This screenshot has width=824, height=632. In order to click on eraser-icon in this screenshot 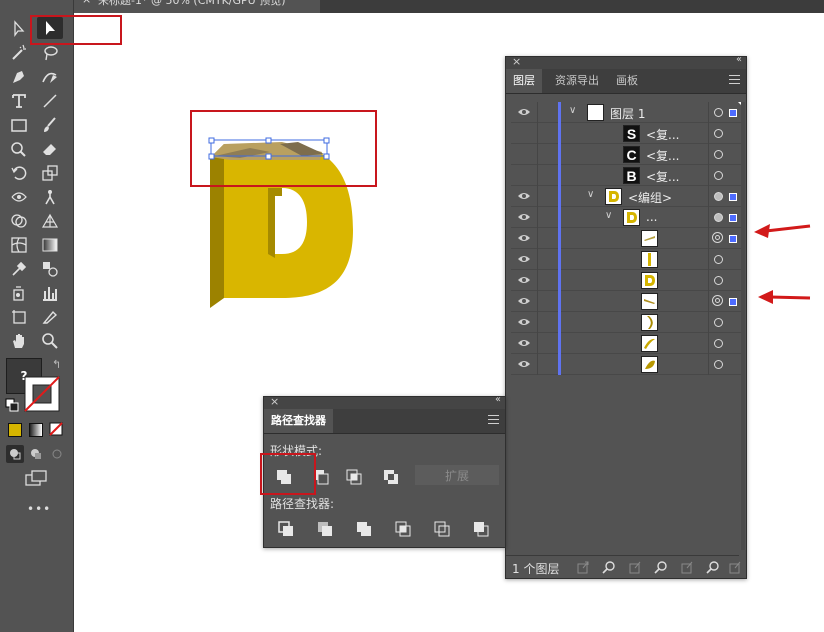, I will do `click(50, 149)`.